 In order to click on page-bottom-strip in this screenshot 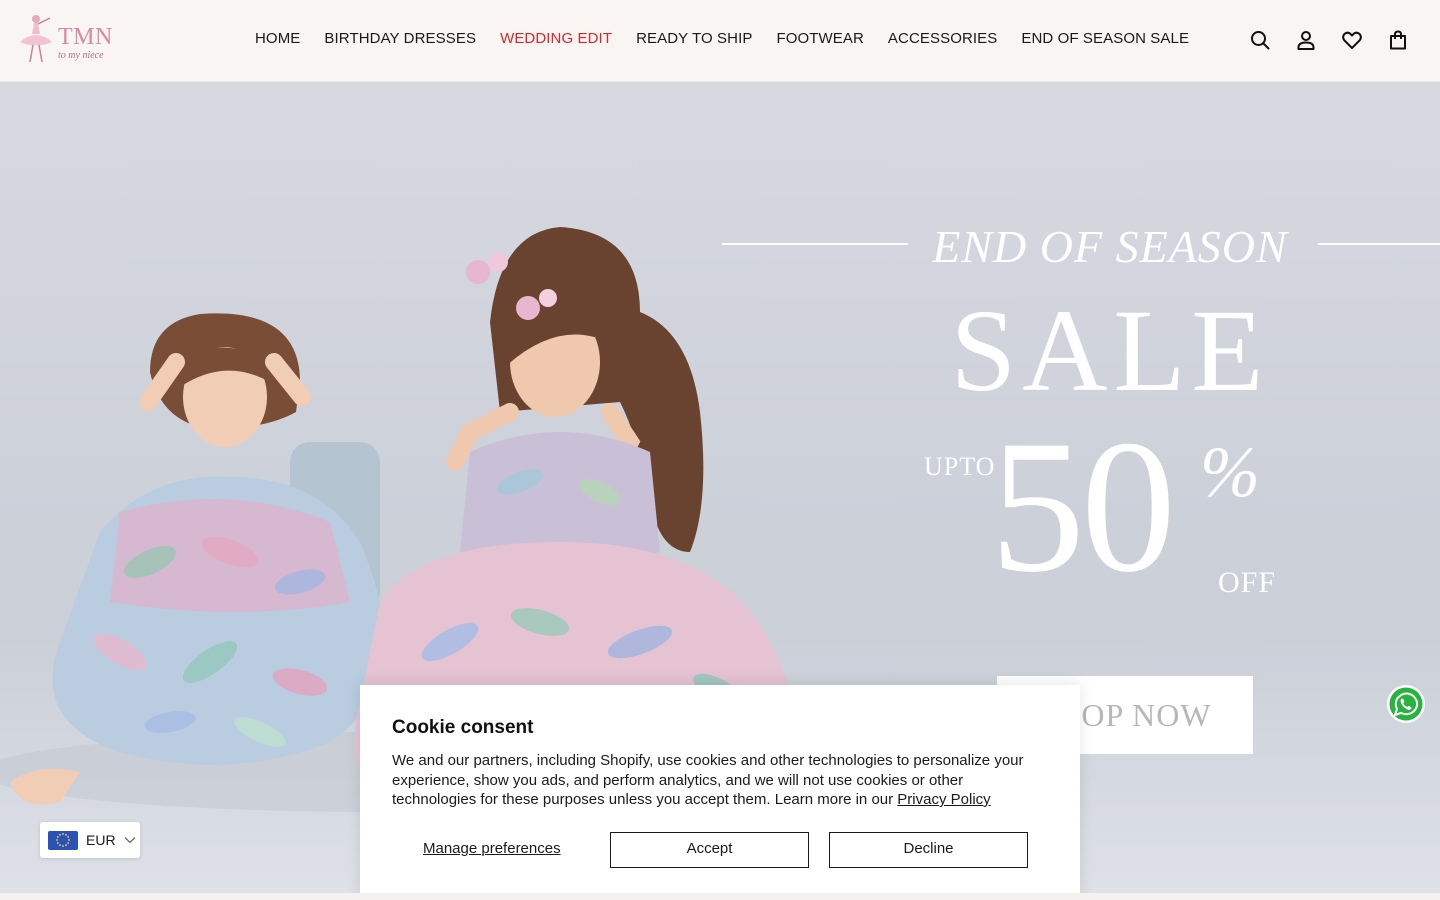, I will do `click(720, 896)`.